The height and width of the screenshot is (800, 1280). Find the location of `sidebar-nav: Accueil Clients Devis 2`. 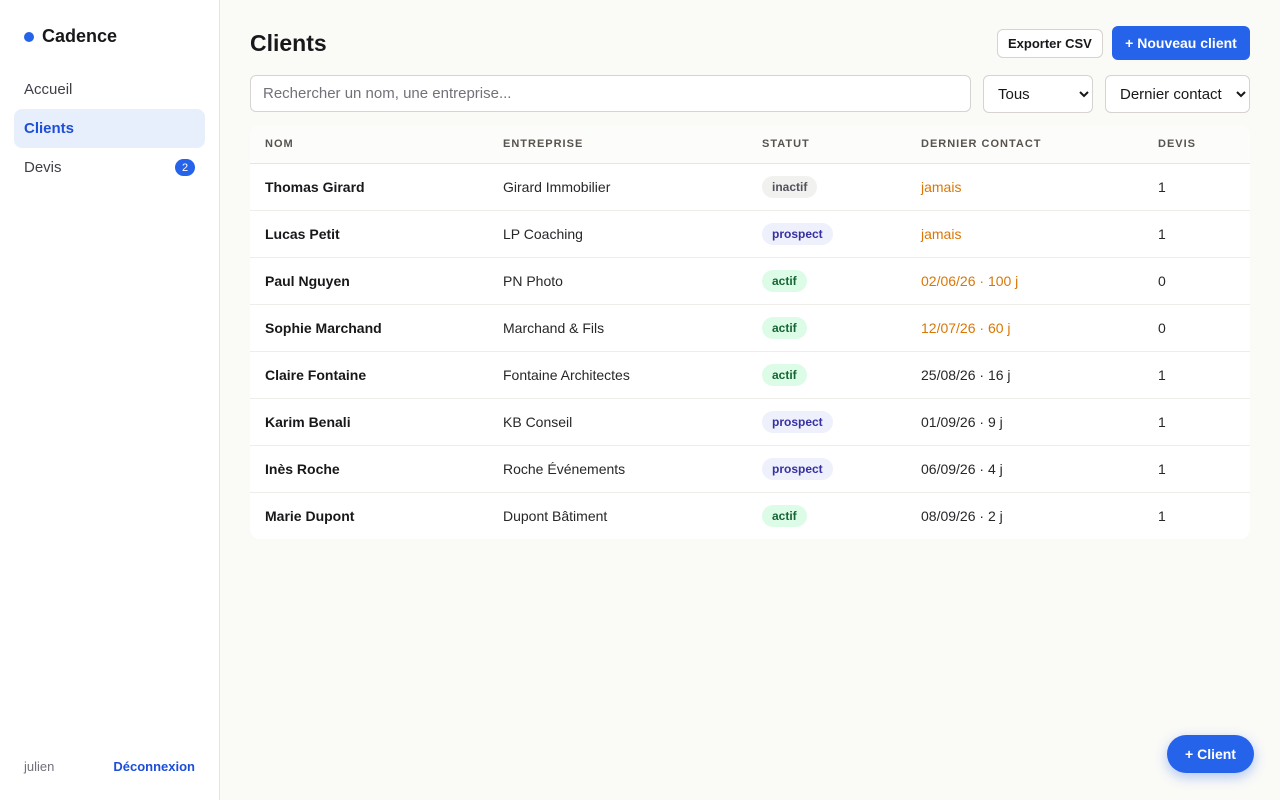

sidebar-nav: Accueil Clients Devis 2 is located at coordinates (109, 128).